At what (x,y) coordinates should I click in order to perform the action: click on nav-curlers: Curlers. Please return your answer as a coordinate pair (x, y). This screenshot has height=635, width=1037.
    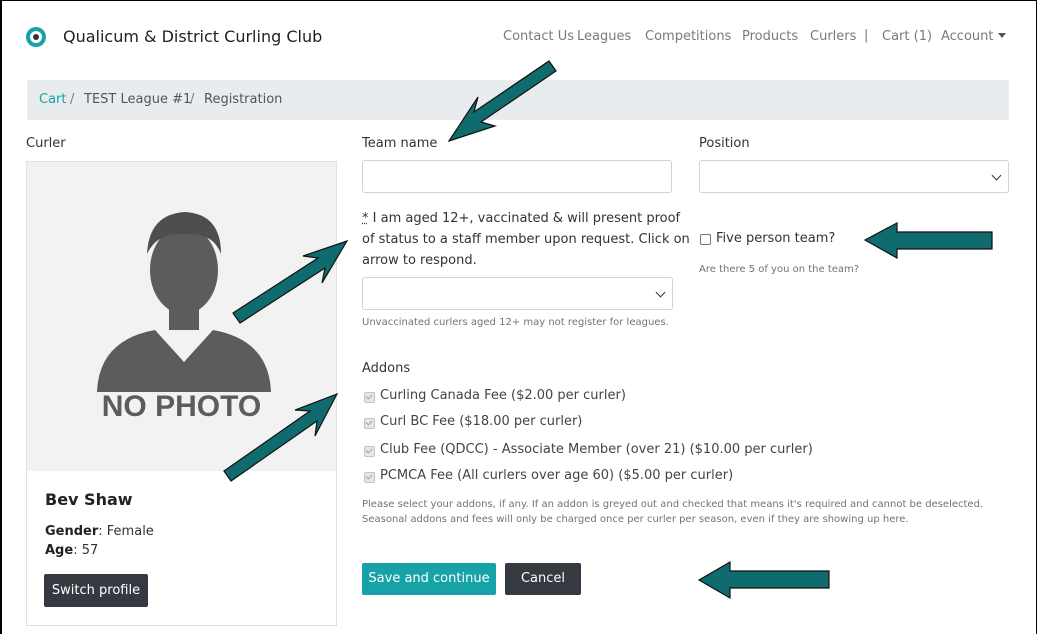
    Looking at the image, I should click on (833, 36).